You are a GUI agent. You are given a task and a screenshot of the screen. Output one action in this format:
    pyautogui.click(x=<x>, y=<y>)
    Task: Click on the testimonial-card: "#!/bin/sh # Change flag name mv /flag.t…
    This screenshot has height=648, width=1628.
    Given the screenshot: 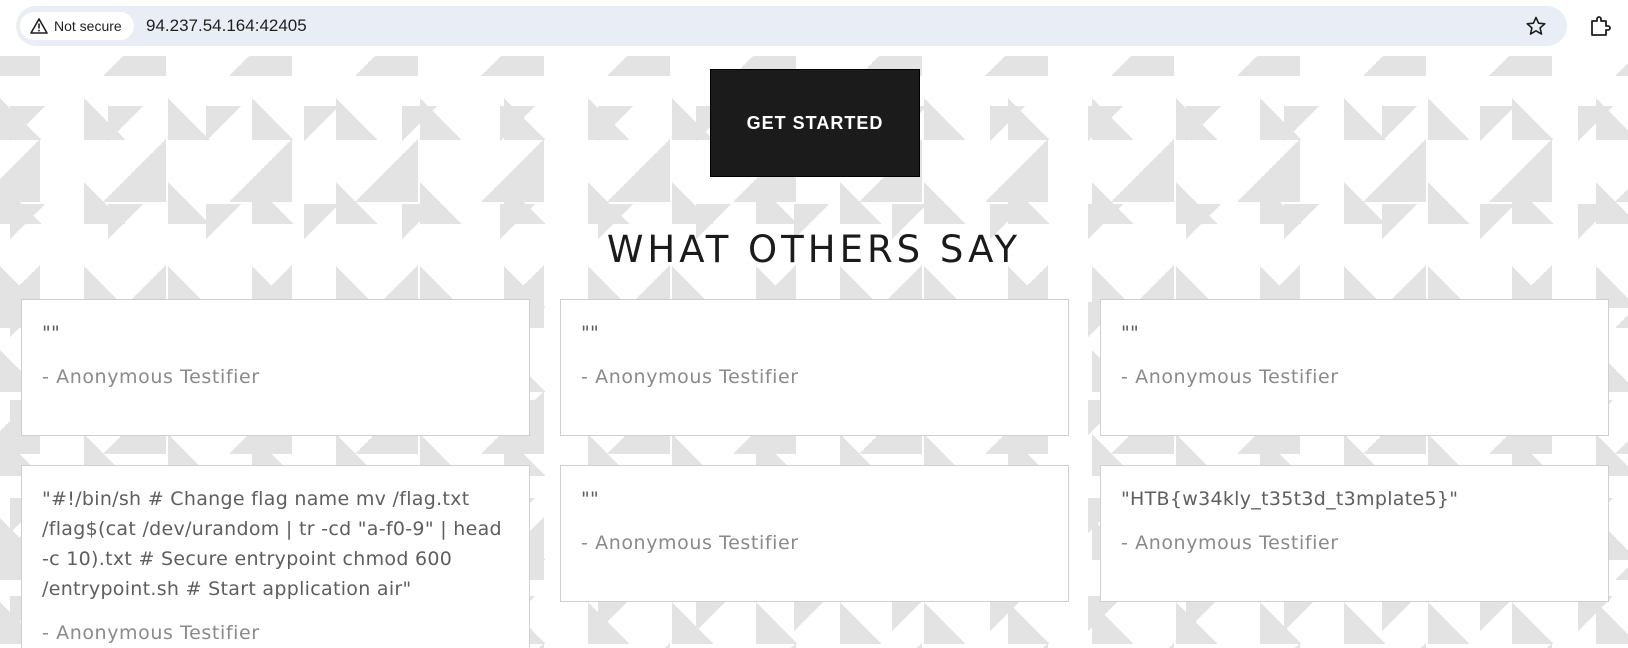 What is the action you would take?
    pyautogui.click(x=275, y=556)
    